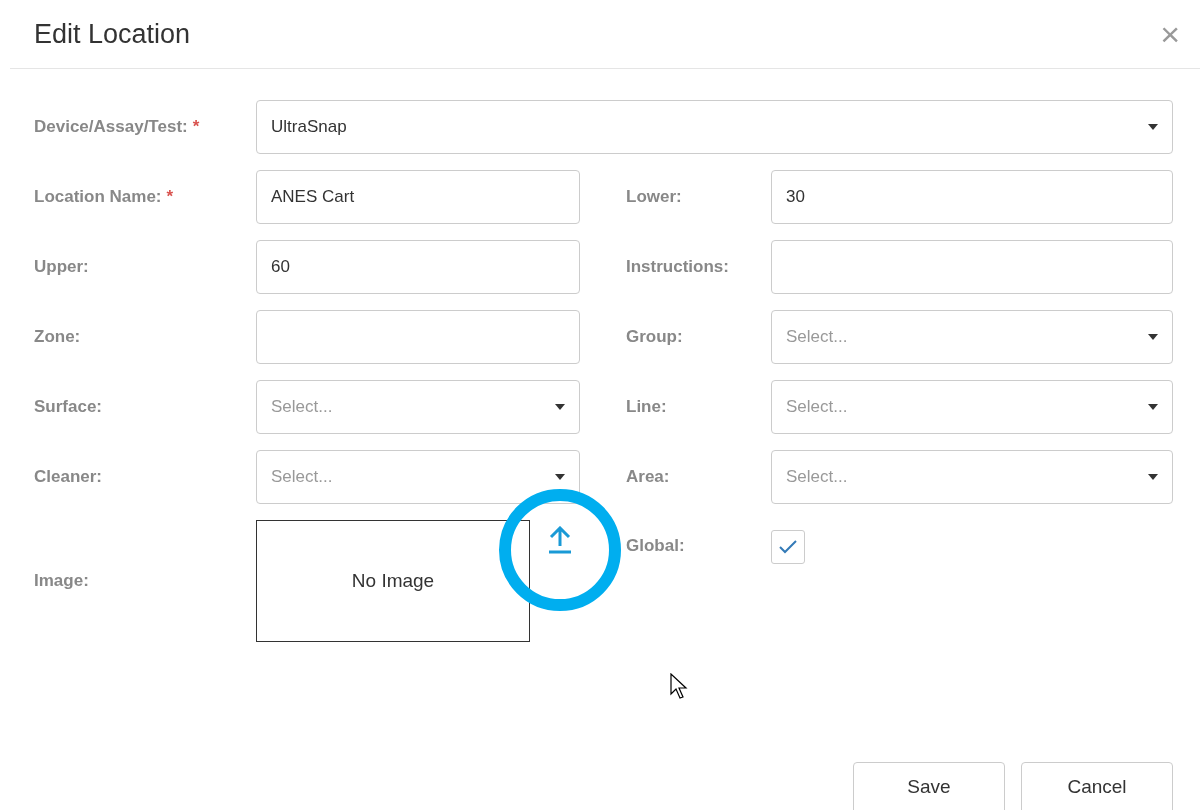  I want to click on field-label: Image:, so click(61, 581).